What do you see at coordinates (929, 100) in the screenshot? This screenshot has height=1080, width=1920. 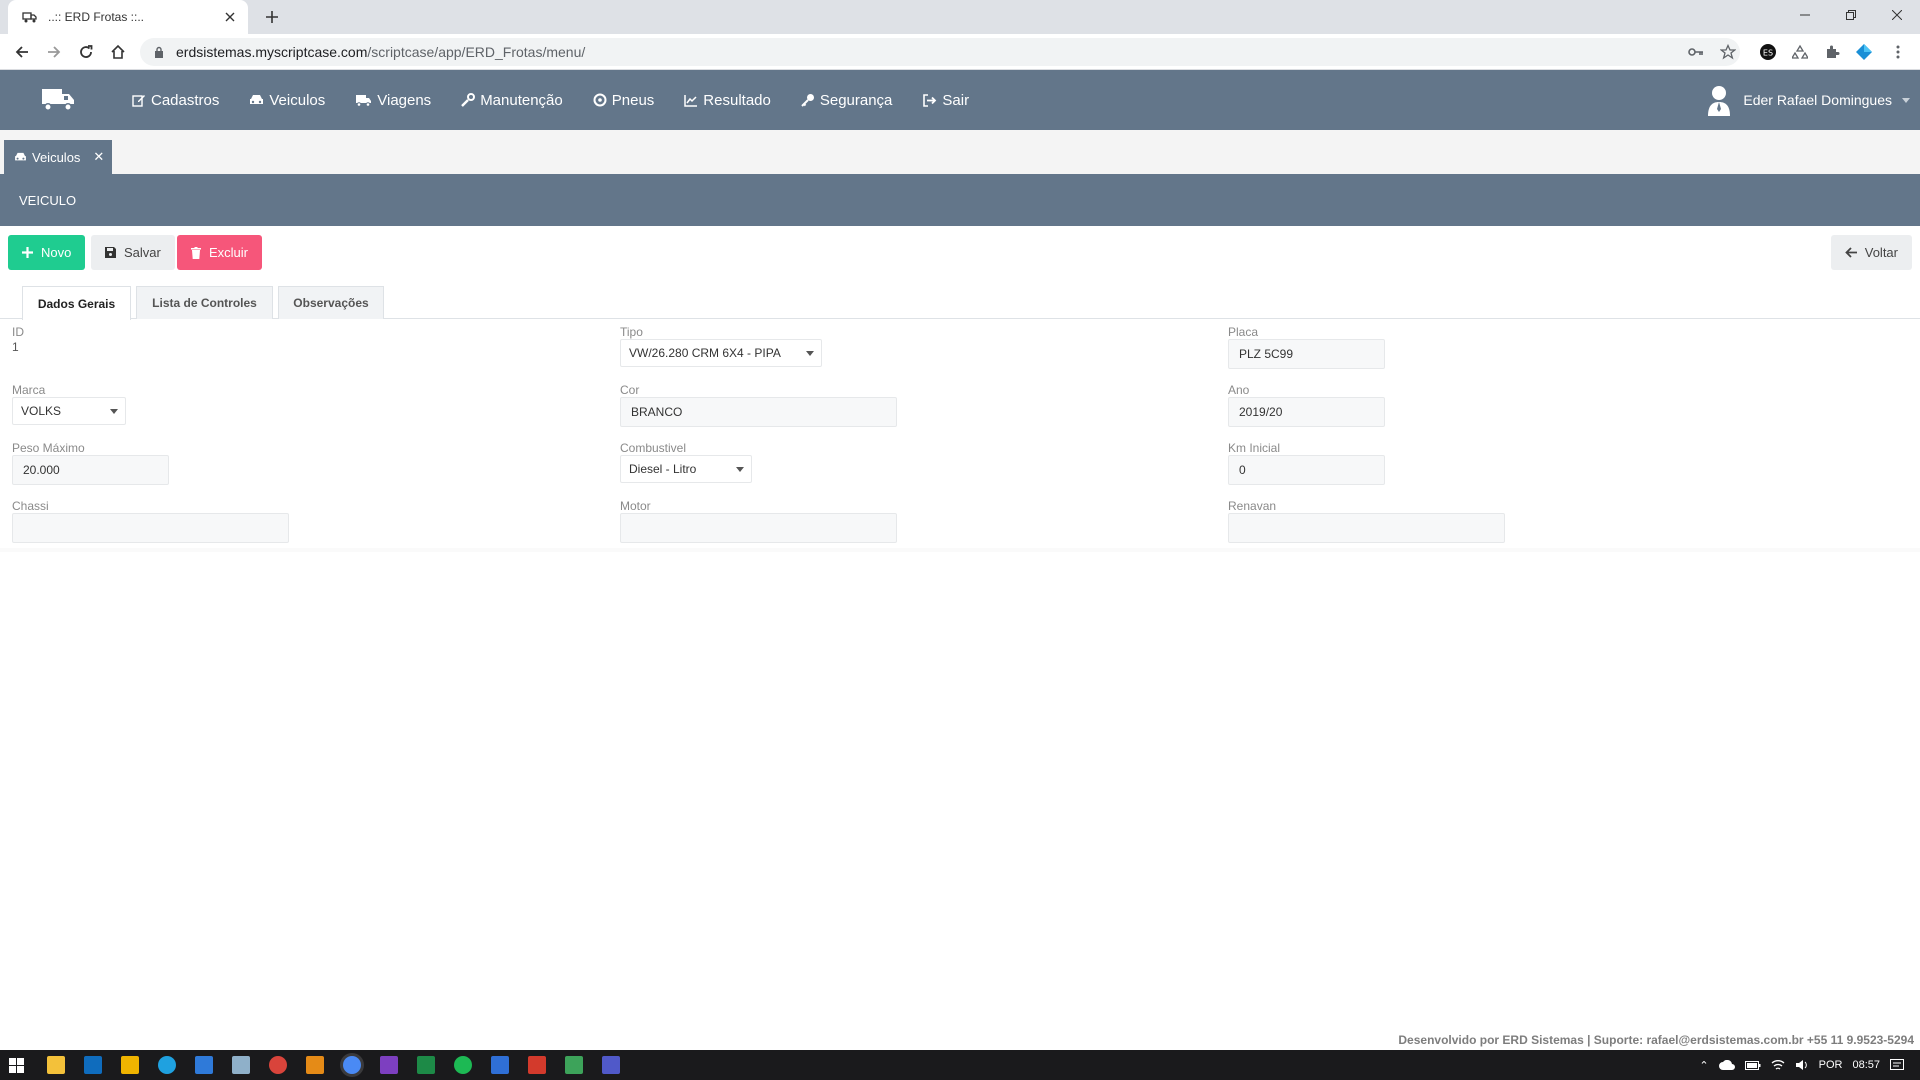 I see `sign-out-icon` at bounding box center [929, 100].